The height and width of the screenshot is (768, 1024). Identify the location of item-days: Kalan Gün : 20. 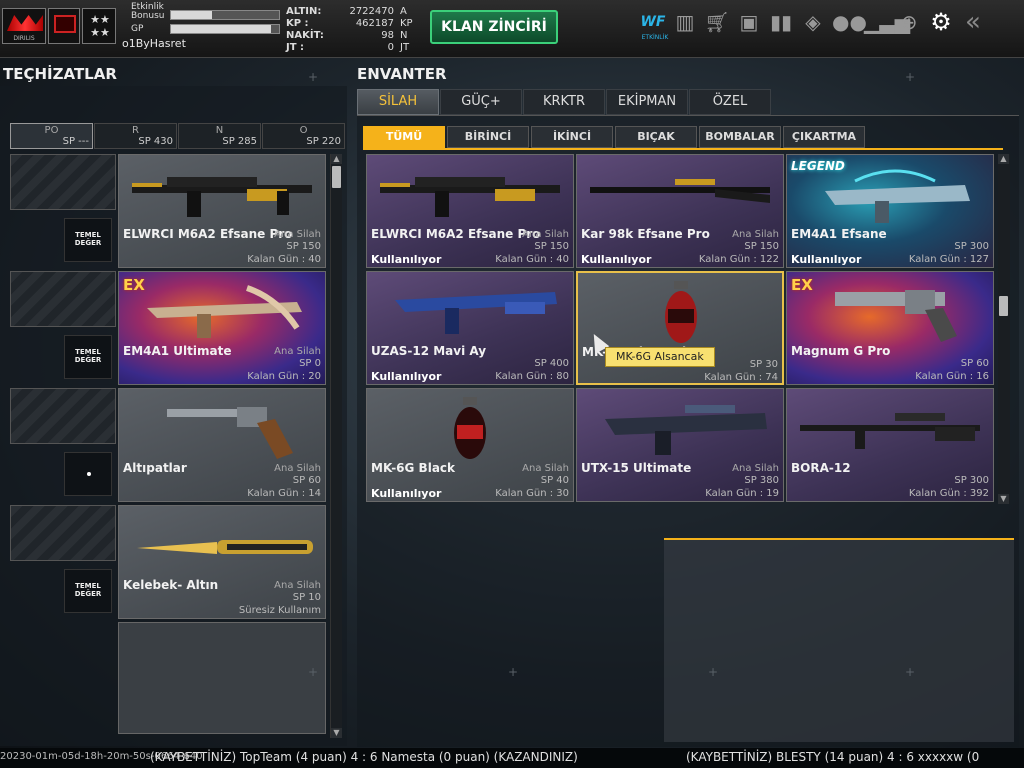
(284, 376).